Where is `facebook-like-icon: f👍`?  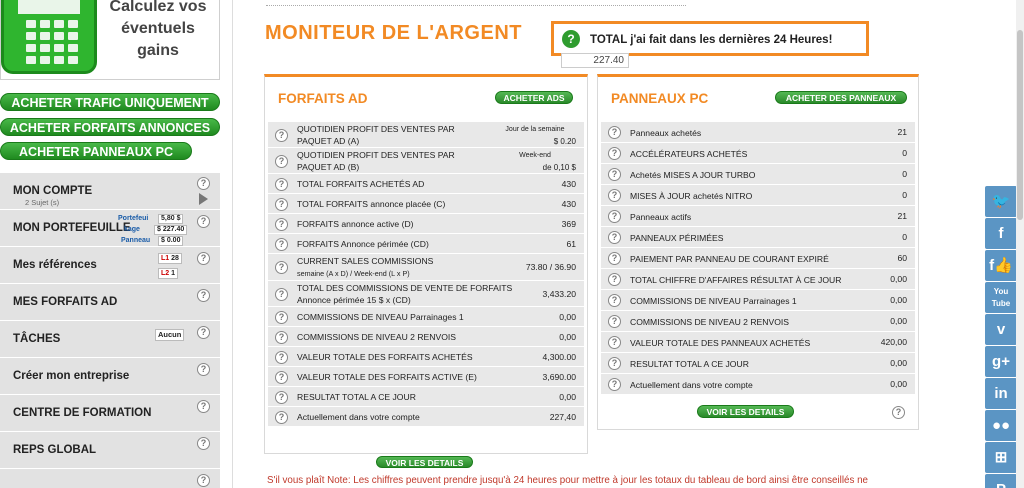
facebook-like-icon: f👍 is located at coordinates (1001, 265).